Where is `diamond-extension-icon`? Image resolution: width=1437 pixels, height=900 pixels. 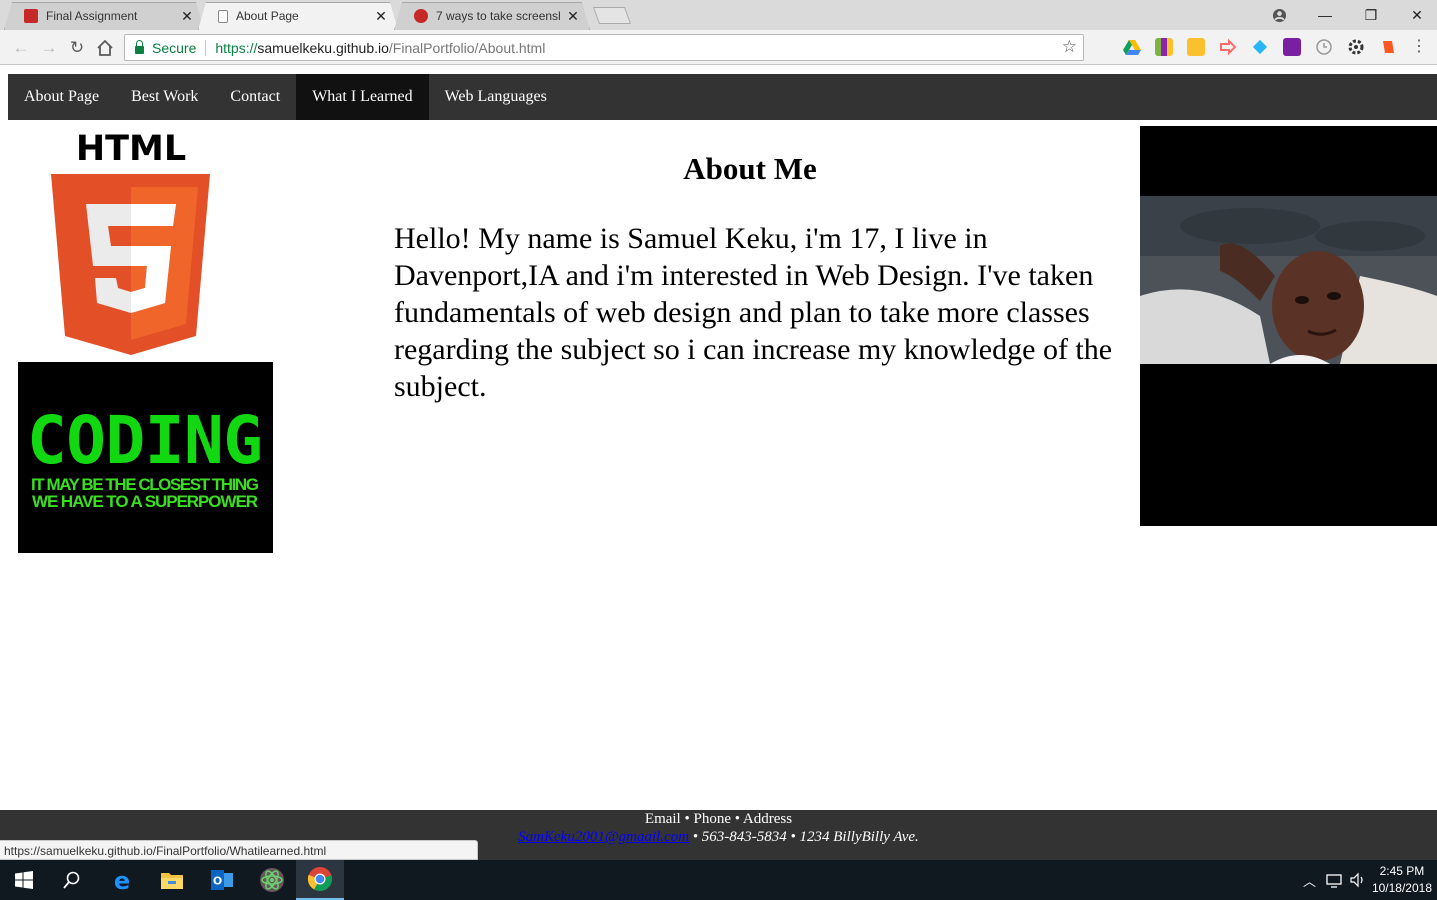 diamond-extension-icon is located at coordinates (1260, 47).